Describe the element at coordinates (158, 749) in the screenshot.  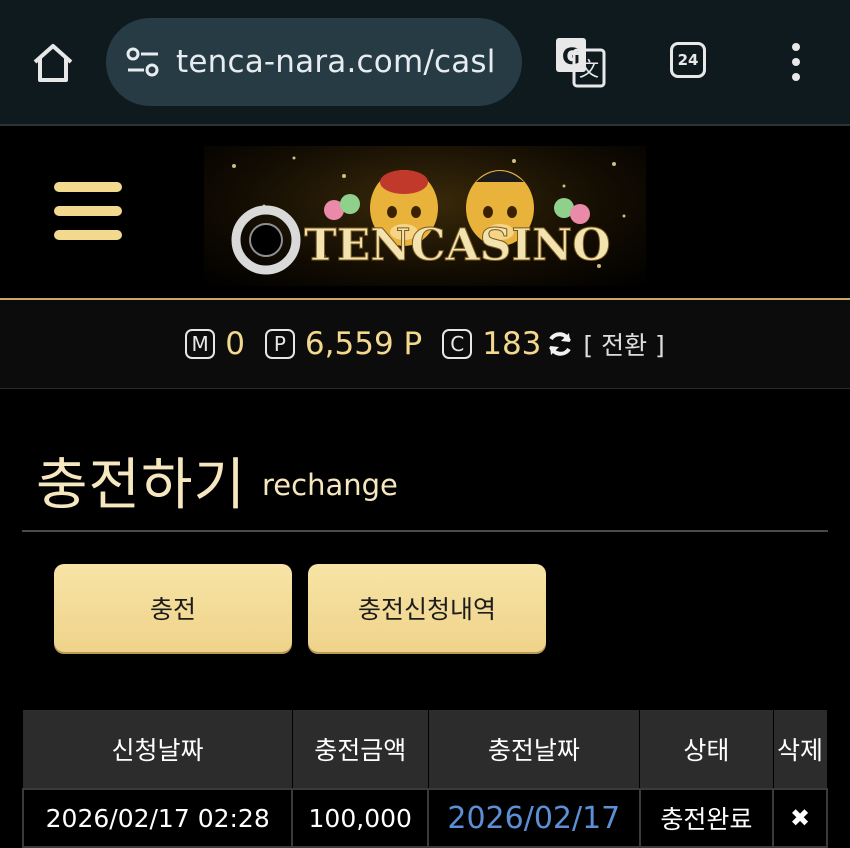
I see `header-request-date: 신청날짜` at that location.